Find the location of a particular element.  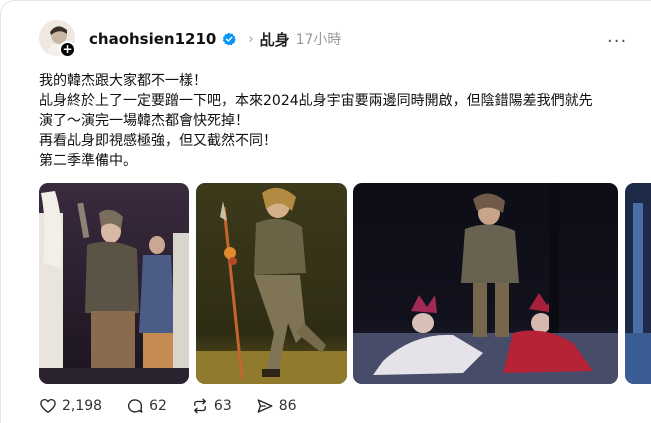

username-link: chaohsien1210 is located at coordinates (152, 39).